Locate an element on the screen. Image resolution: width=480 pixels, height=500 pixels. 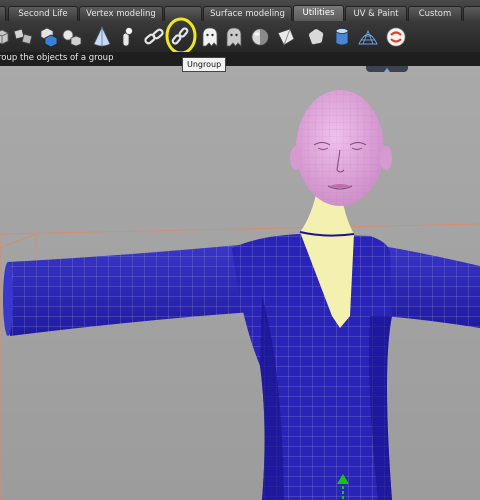
cone-icon is located at coordinates (102, 36).